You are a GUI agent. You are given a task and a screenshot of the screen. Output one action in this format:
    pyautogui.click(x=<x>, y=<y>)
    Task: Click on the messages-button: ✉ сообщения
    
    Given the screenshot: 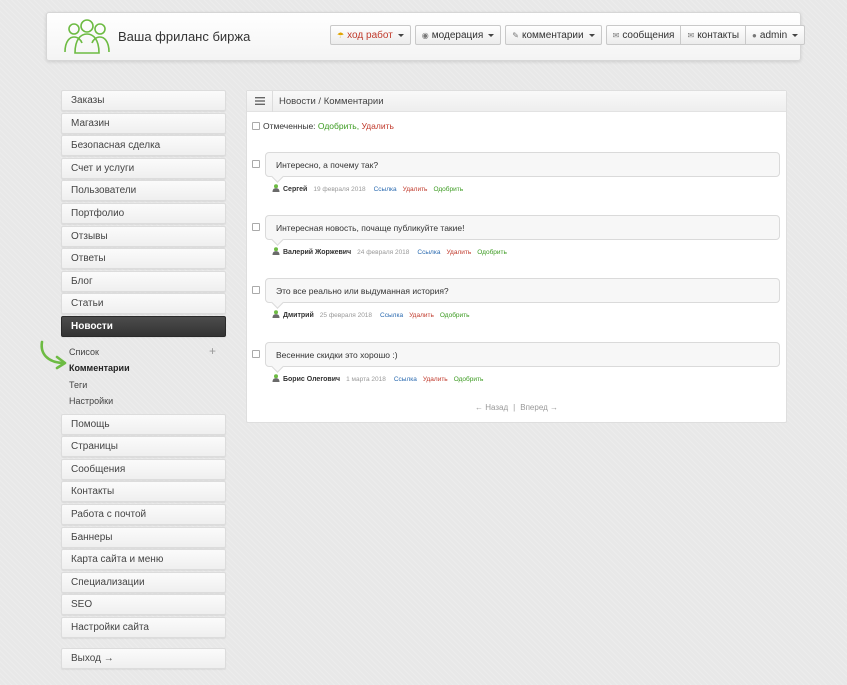 What is the action you would take?
    pyautogui.click(x=643, y=35)
    